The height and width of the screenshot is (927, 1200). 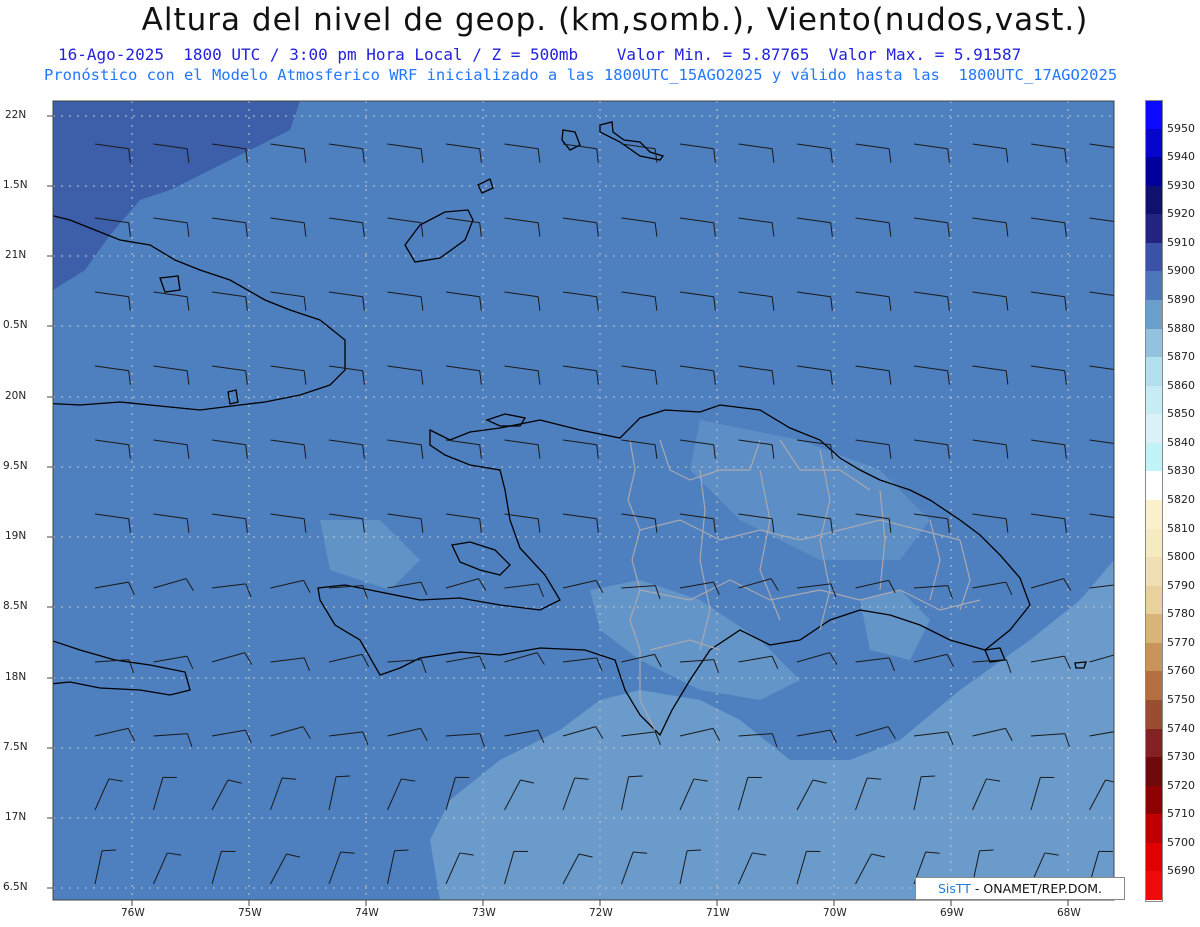 What do you see at coordinates (1181, 814) in the screenshot?
I see `color-scale-label: 5710` at bounding box center [1181, 814].